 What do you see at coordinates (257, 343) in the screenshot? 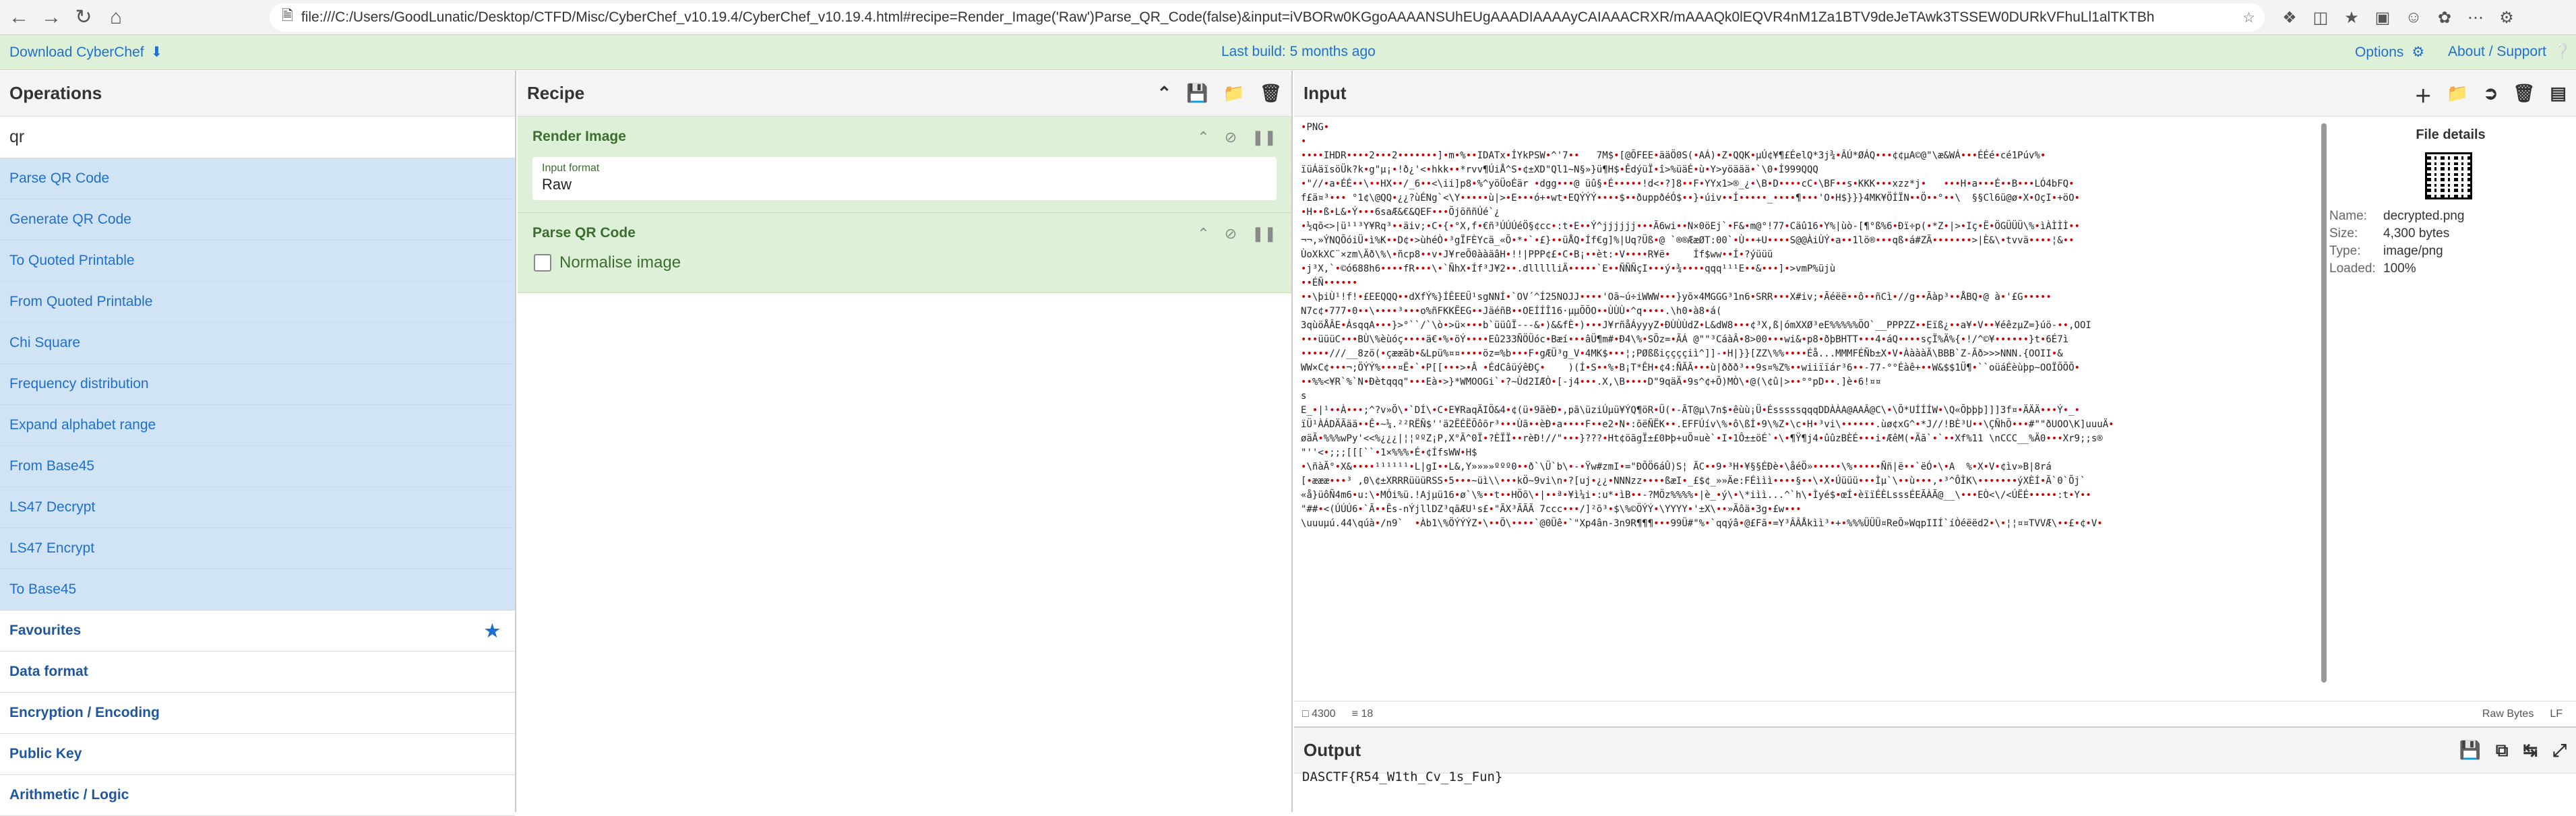
I see `op-chi-square: Chi Square` at bounding box center [257, 343].